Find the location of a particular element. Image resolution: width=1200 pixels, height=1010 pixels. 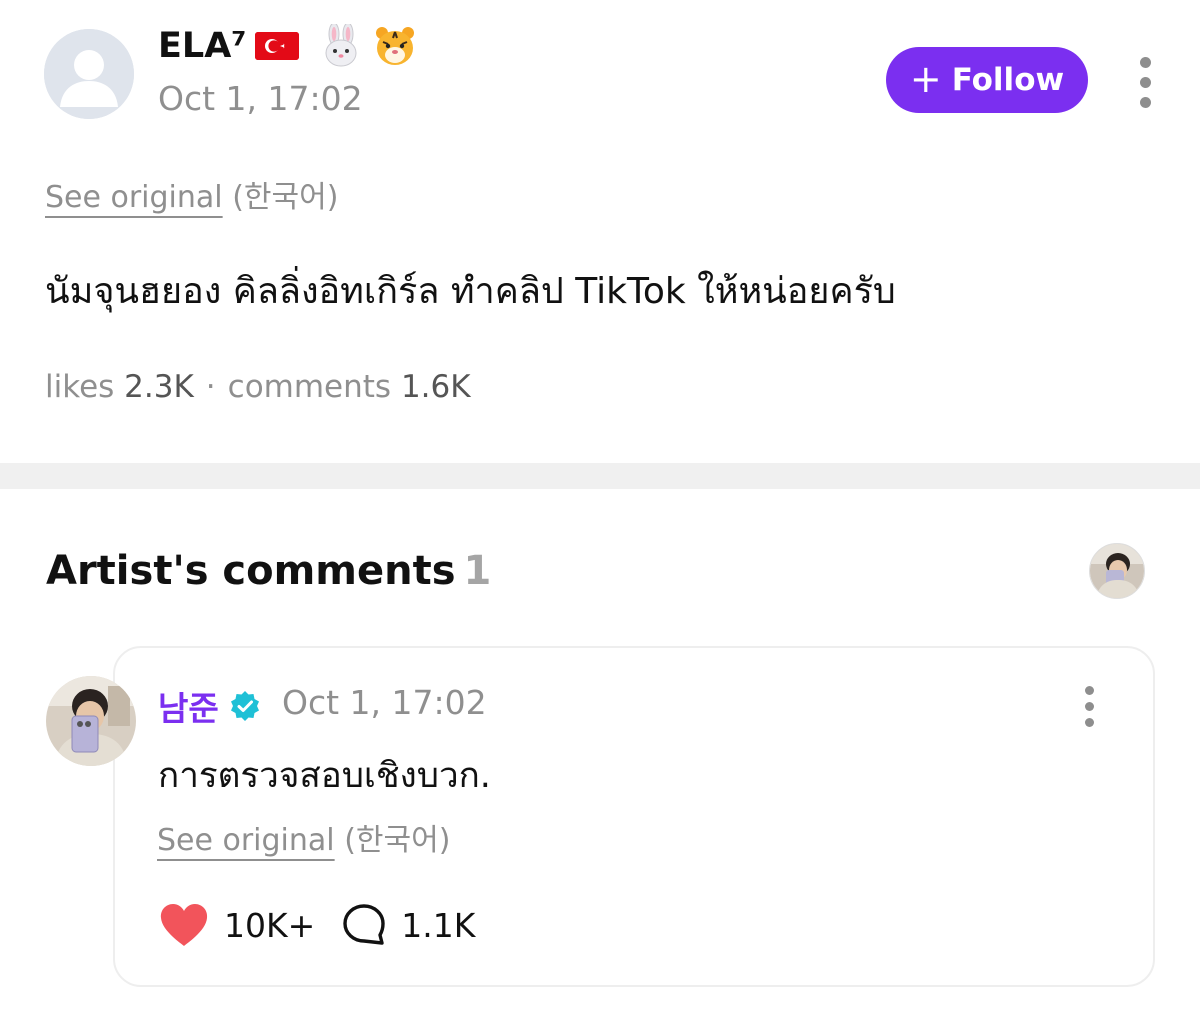

post-stats: likes 2.3K · comments 1.6K is located at coordinates (258, 387).